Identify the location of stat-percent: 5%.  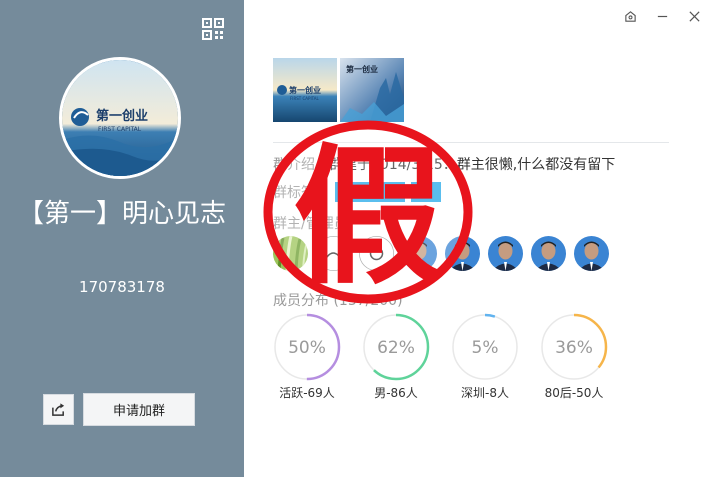
(485, 348).